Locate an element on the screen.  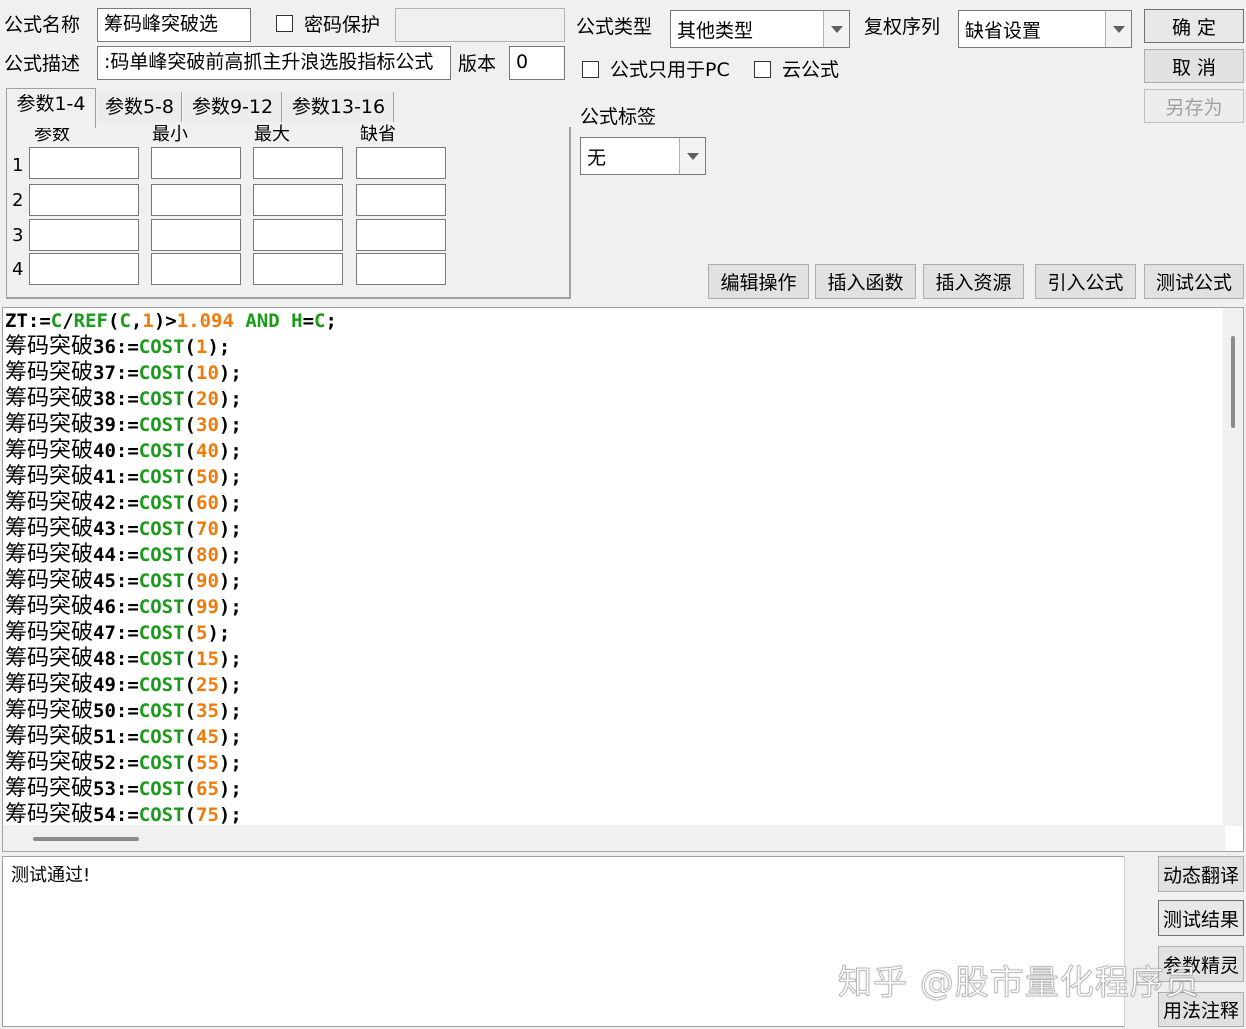
code-token: 41:= is located at coordinates (116, 477).